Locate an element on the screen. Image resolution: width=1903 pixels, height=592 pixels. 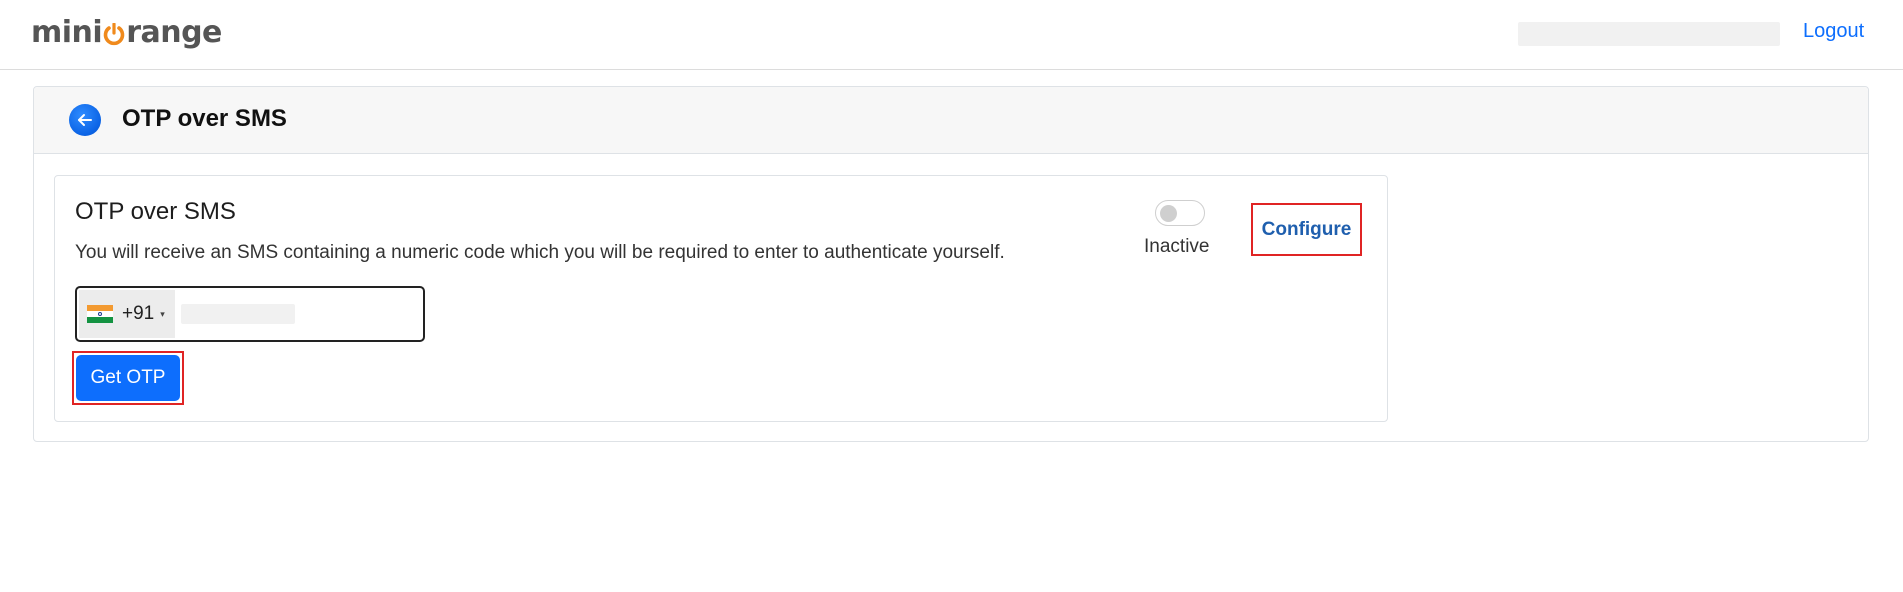
get-otp-button: Get OTP is located at coordinates (128, 378).